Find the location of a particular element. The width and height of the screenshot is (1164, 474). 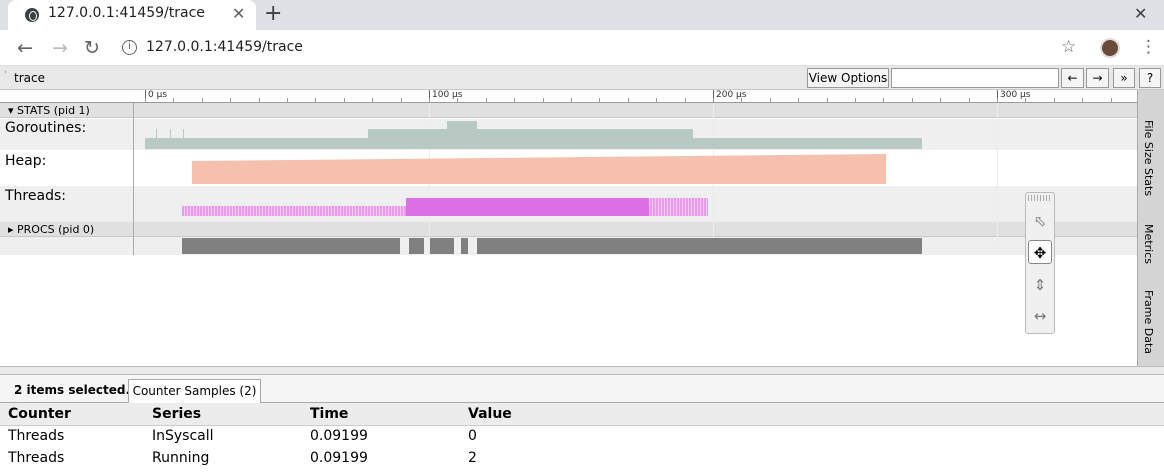

analysis-panel-header: 2 items selected. Counter Samples (2) is located at coordinates (582, 389).